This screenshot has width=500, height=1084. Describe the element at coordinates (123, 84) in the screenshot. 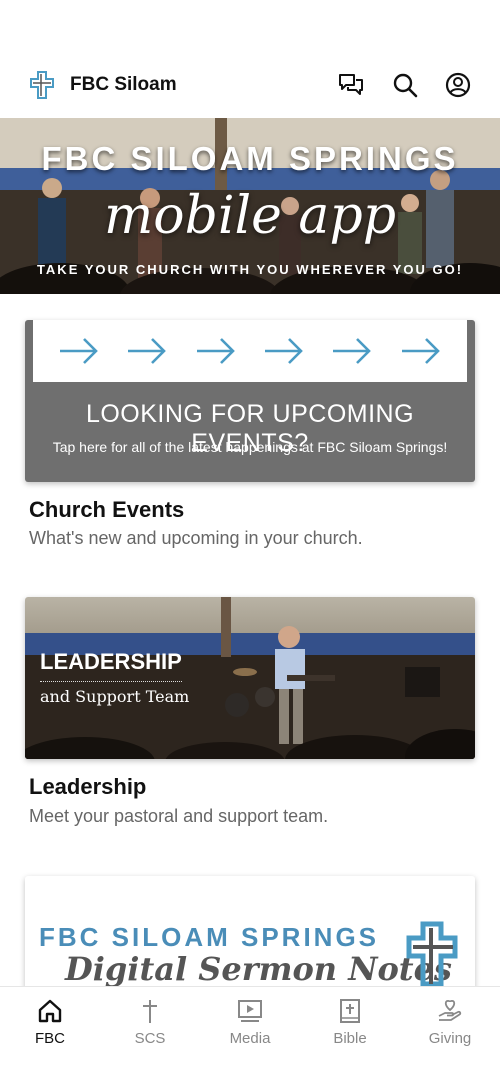

I see `app-title: FBC Siloam` at that location.